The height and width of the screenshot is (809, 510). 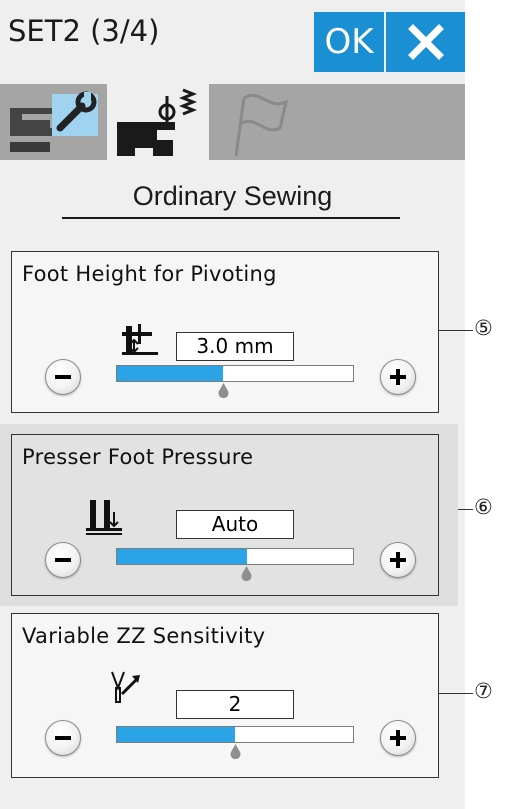 I want to click on setting-label: Foot Height for Pivoting, so click(x=149, y=274).